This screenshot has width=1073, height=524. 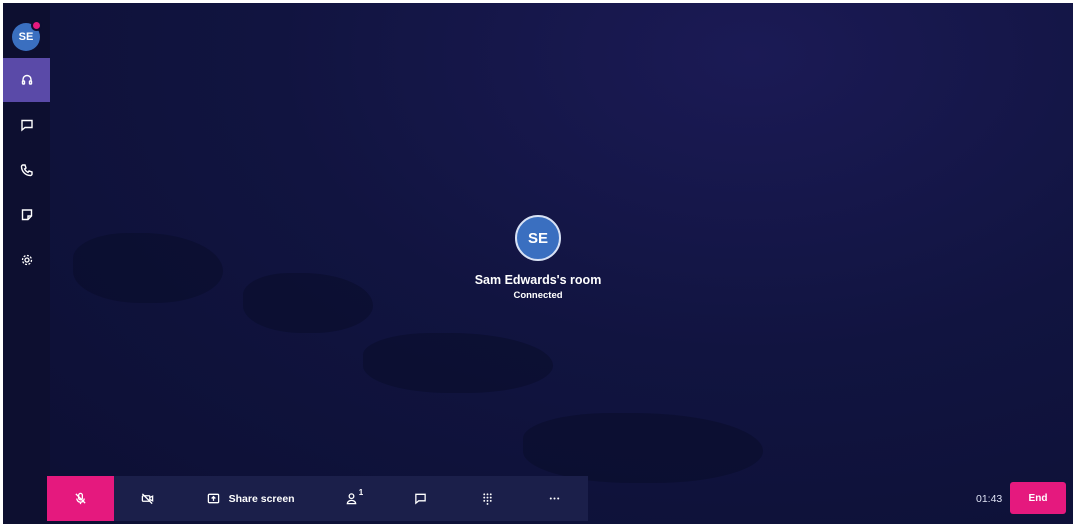 I want to click on share-screen-button: Share screen, so click(x=251, y=498).